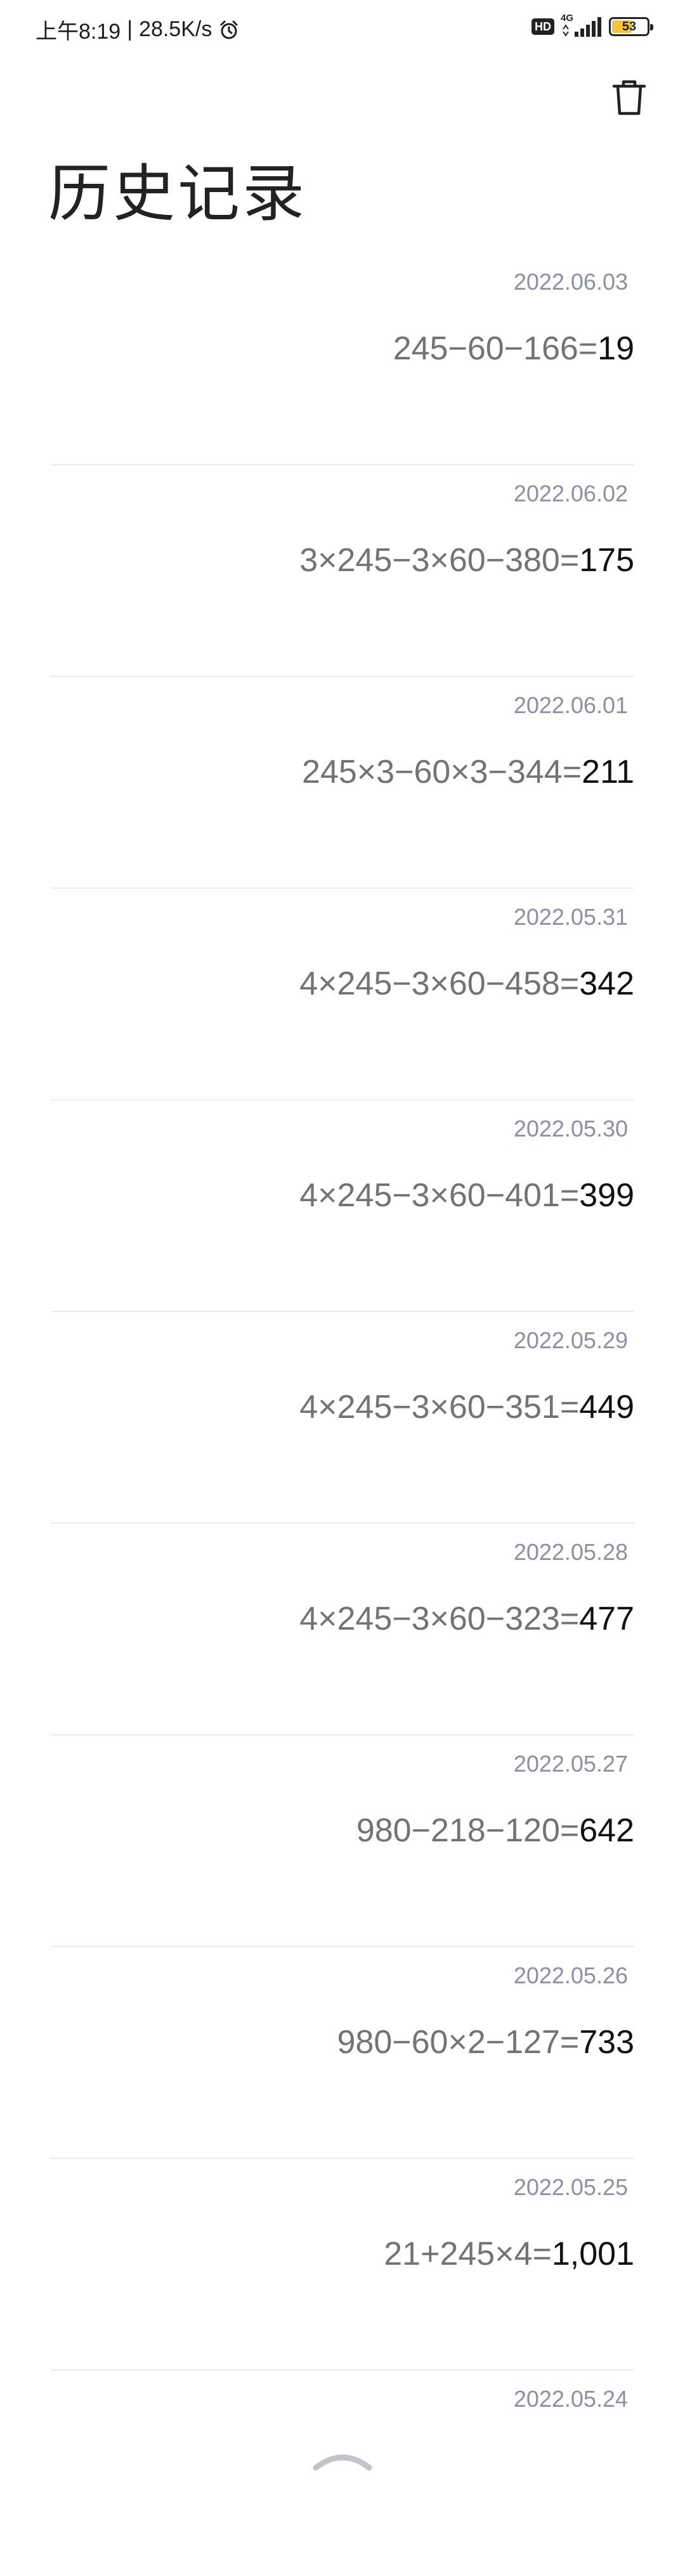 This screenshot has width=685, height=2576. I want to click on entry-calculation: 980−218−120=642, so click(495, 1831).